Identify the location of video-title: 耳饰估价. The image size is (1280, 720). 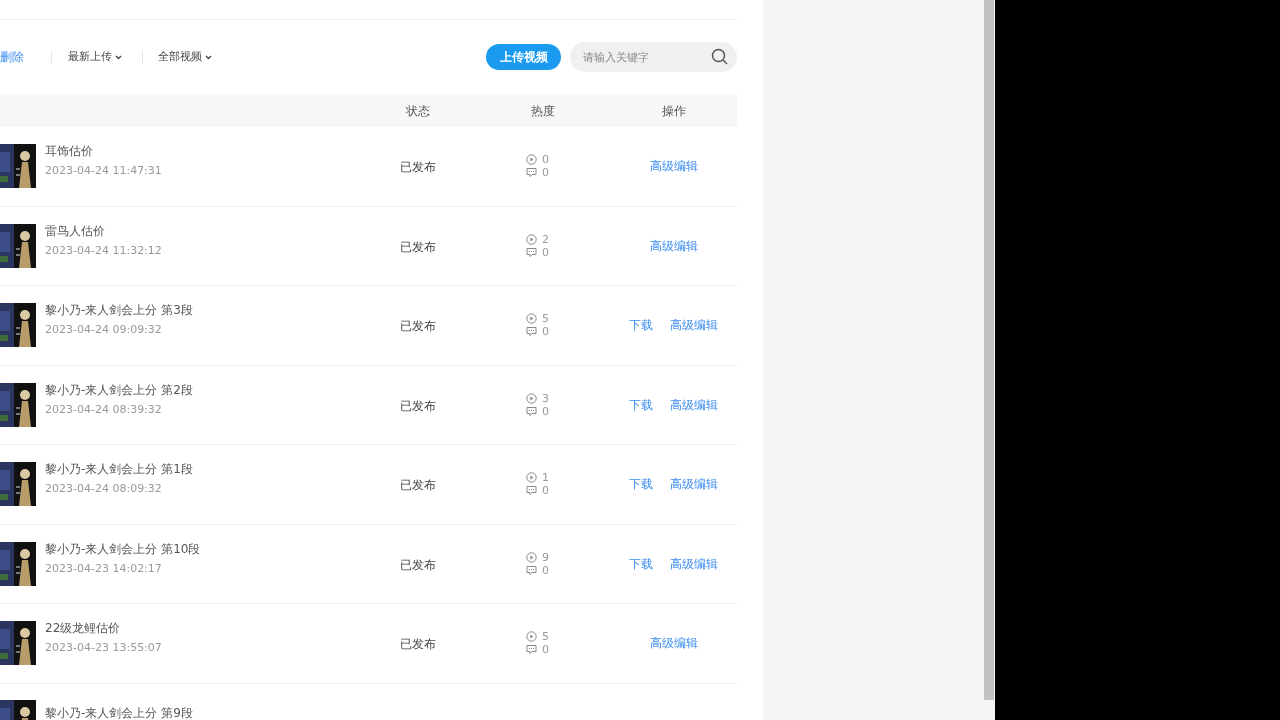
(103, 151).